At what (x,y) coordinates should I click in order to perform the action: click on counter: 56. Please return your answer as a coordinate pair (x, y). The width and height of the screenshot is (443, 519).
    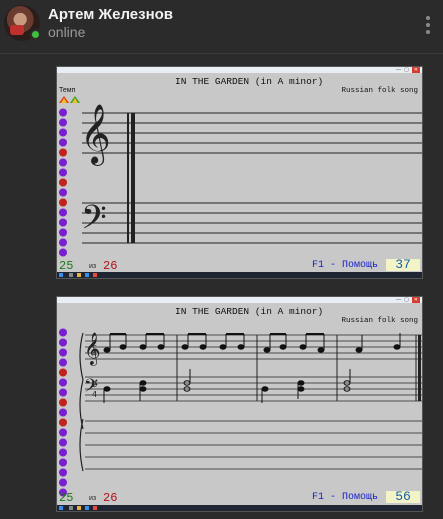
    Looking at the image, I should click on (403, 496).